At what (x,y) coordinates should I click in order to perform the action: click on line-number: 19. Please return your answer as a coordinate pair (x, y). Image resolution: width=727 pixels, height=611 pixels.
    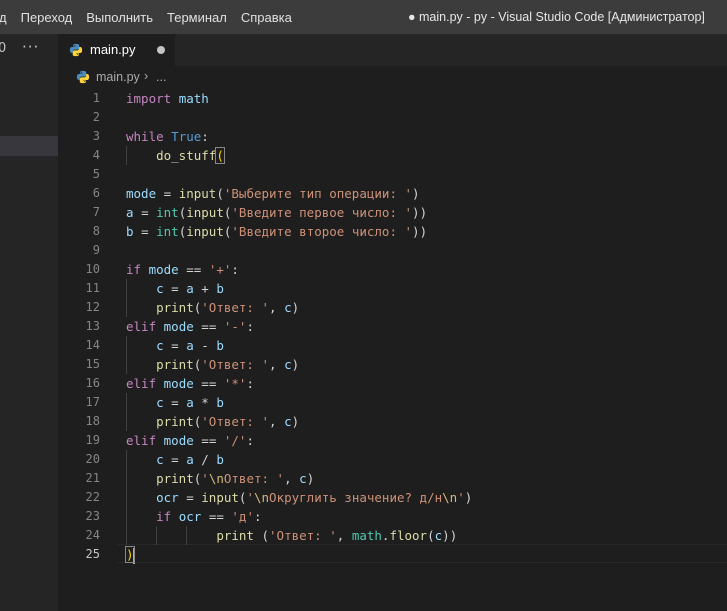
    Looking at the image, I should click on (92, 440).